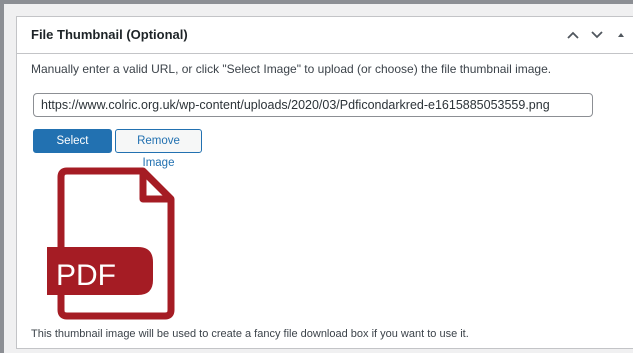 This screenshot has width=633, height=353. I want to click on move-up-button, so click(573, 35).